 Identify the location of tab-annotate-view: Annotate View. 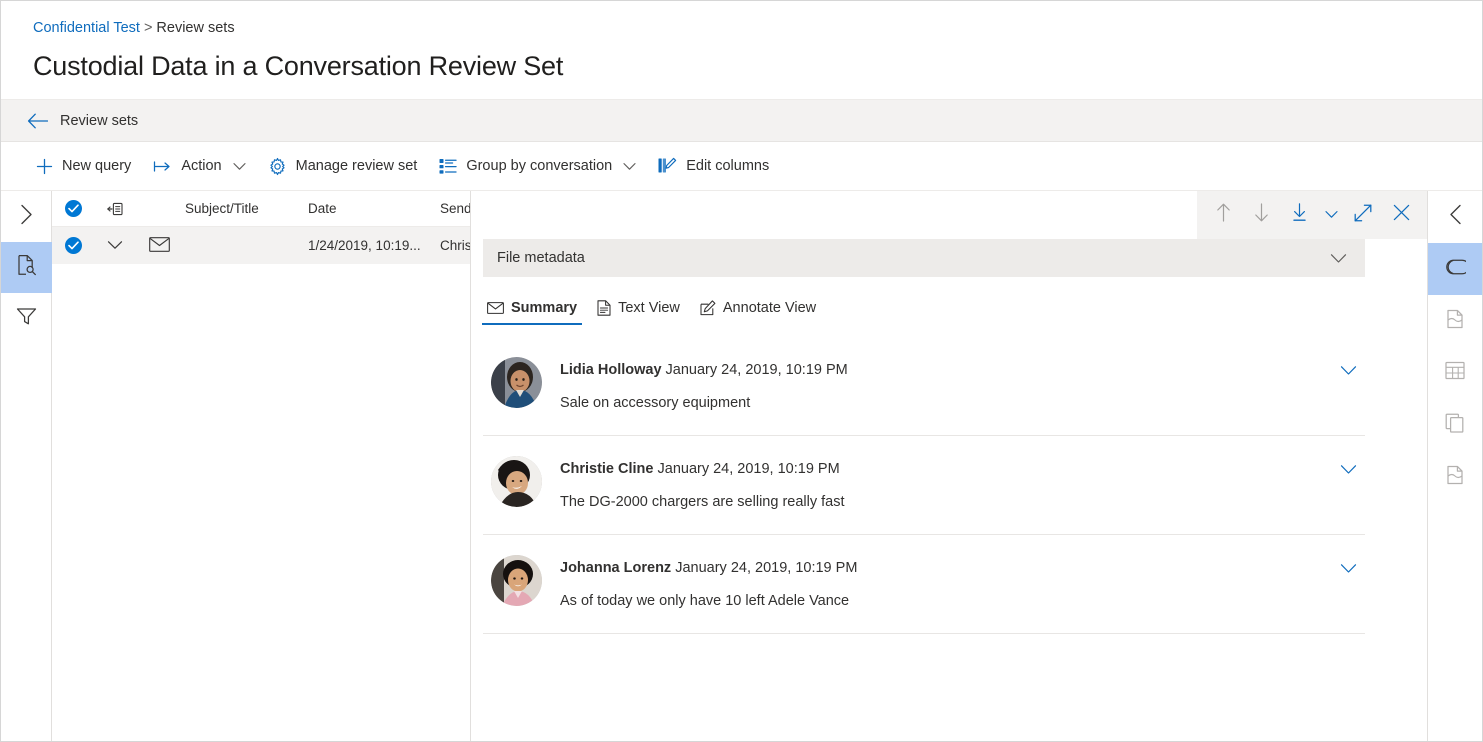
(758, 310).